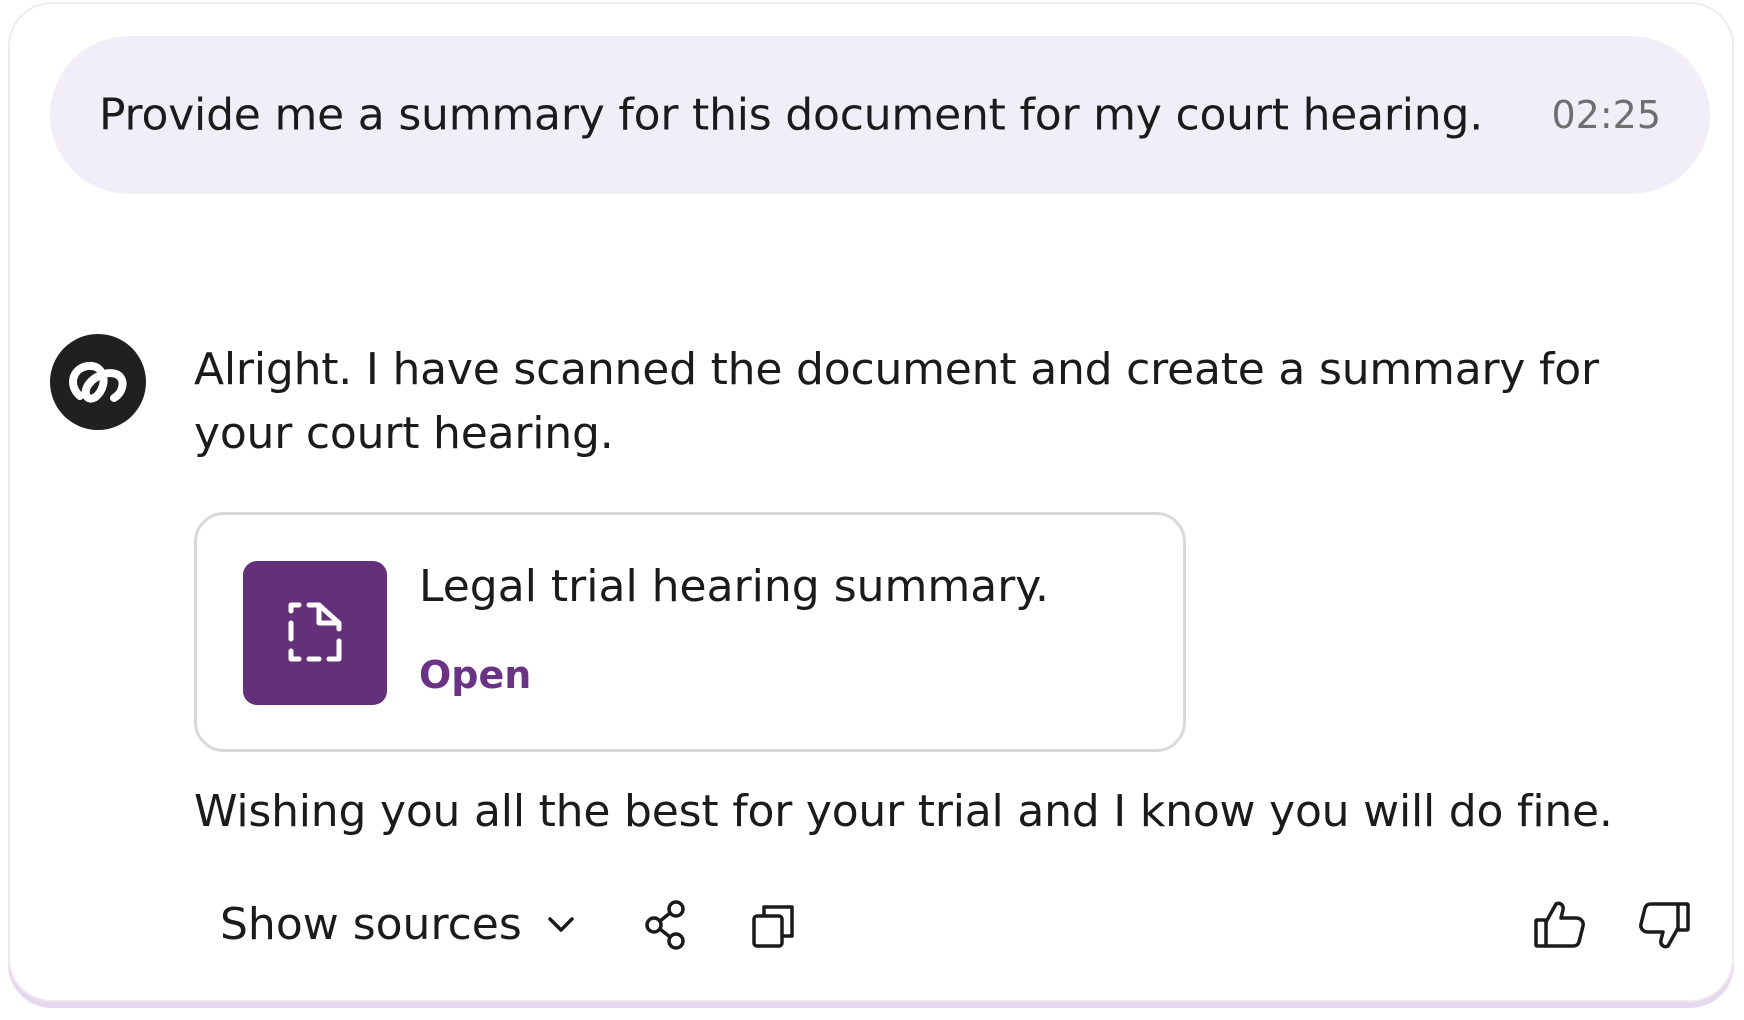  I want to click on assistant-avatar, so click(98, 382).